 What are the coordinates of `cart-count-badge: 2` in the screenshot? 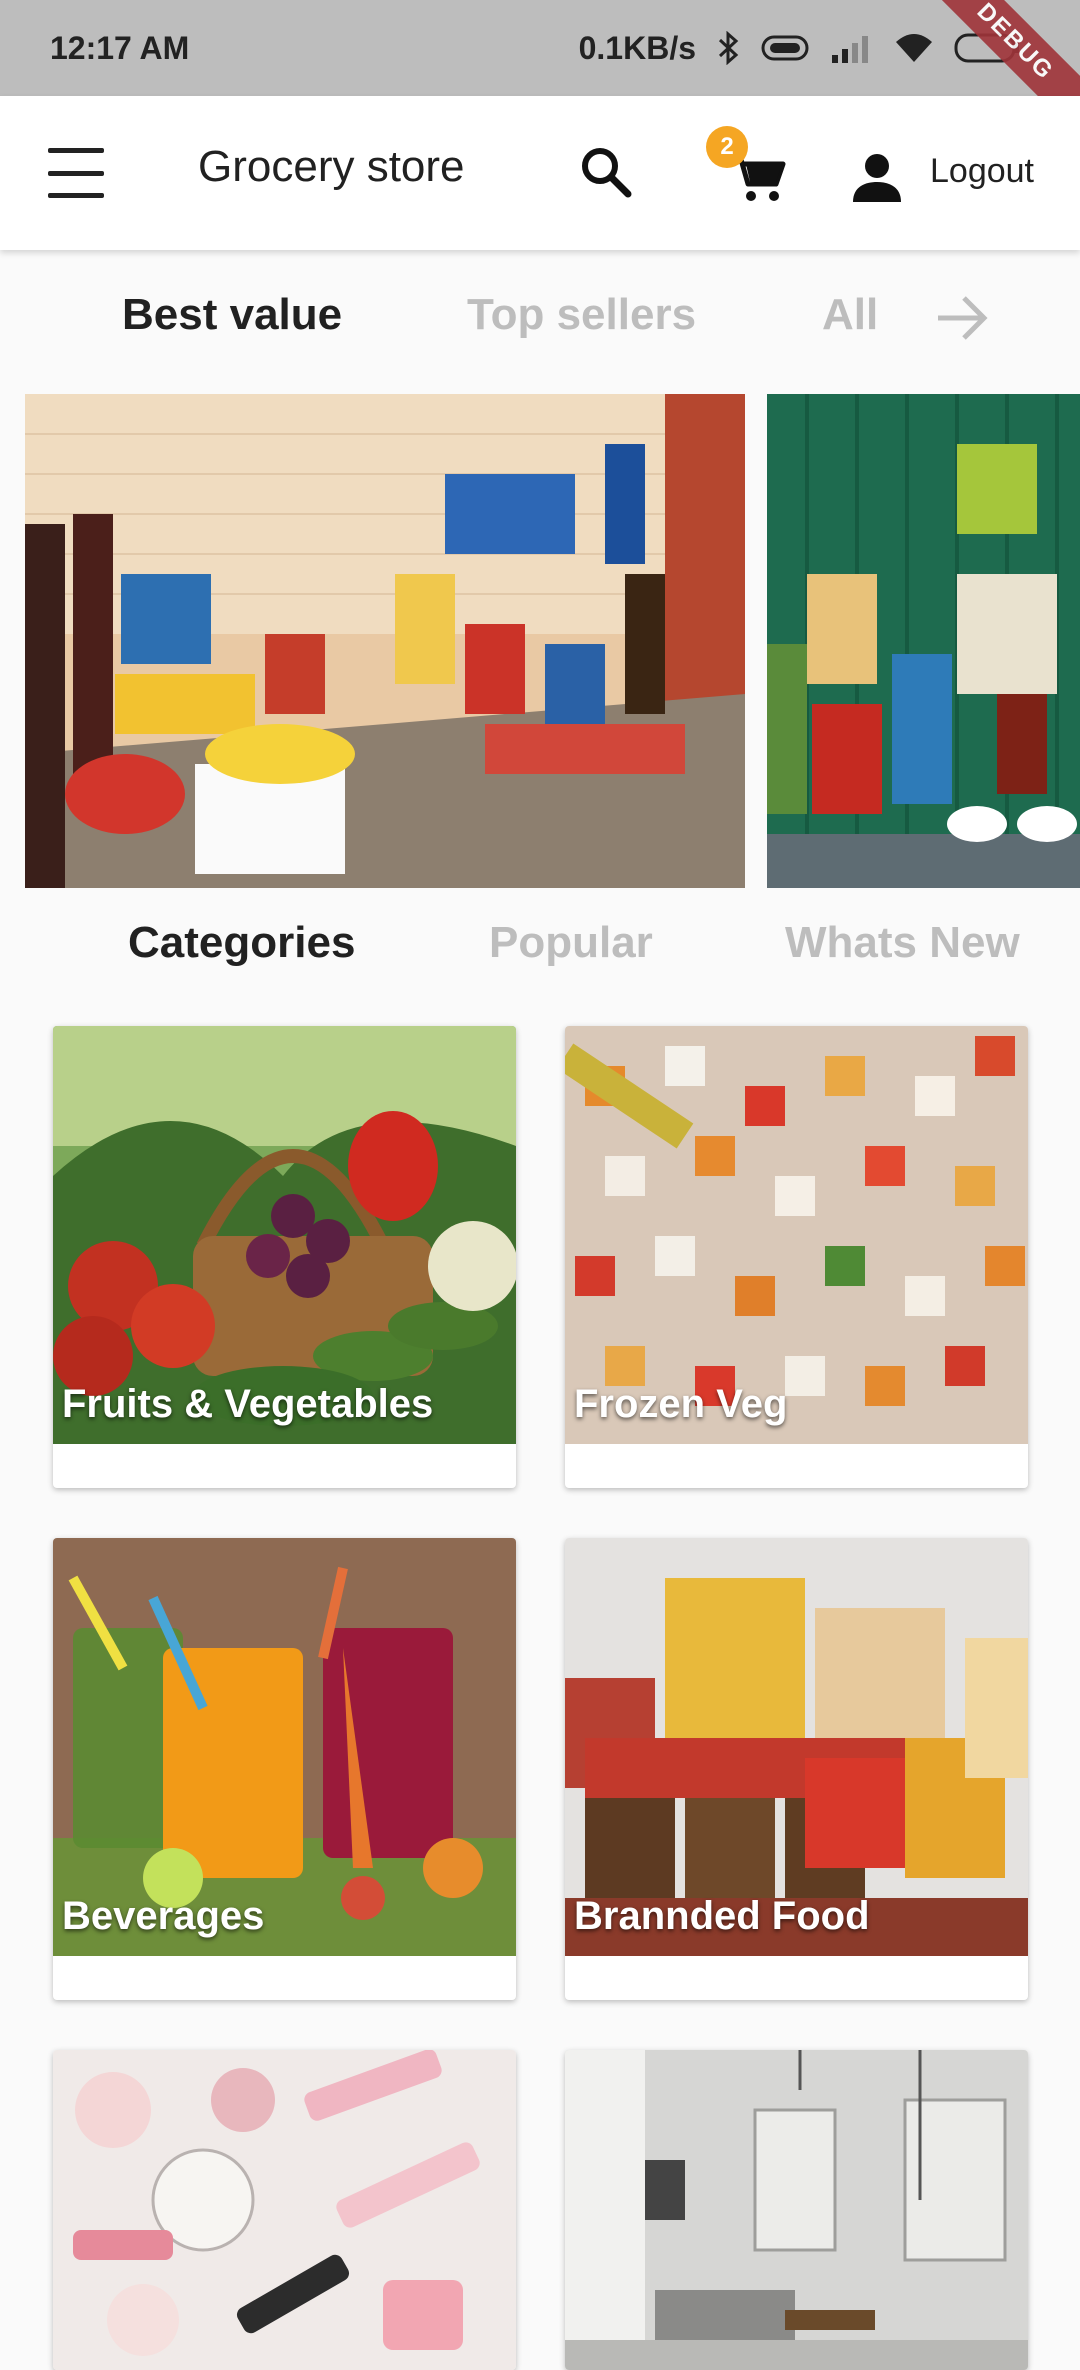 It's located at (727, 147).